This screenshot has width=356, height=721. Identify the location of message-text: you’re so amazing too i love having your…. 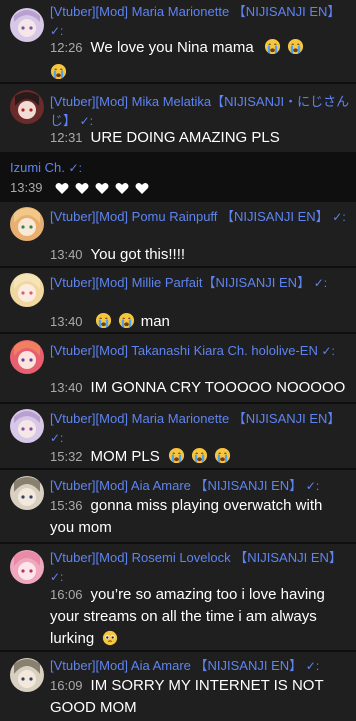
(187, 616).